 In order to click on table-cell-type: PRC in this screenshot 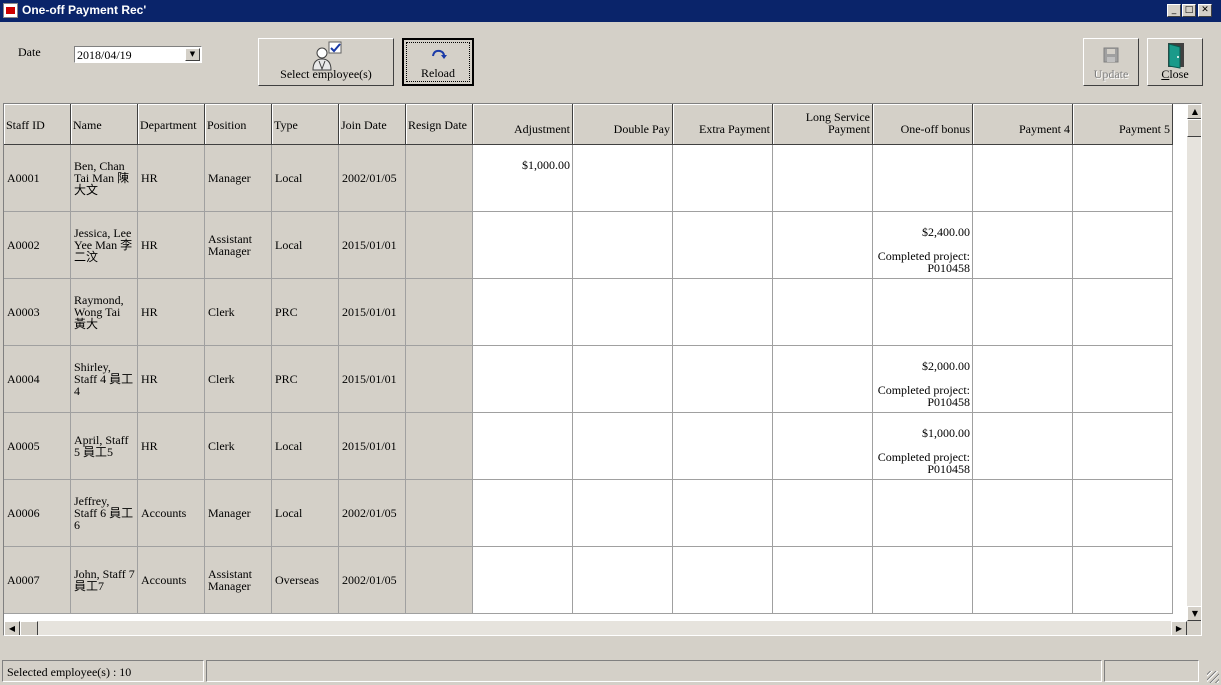, I will do `click(305, 379)`.